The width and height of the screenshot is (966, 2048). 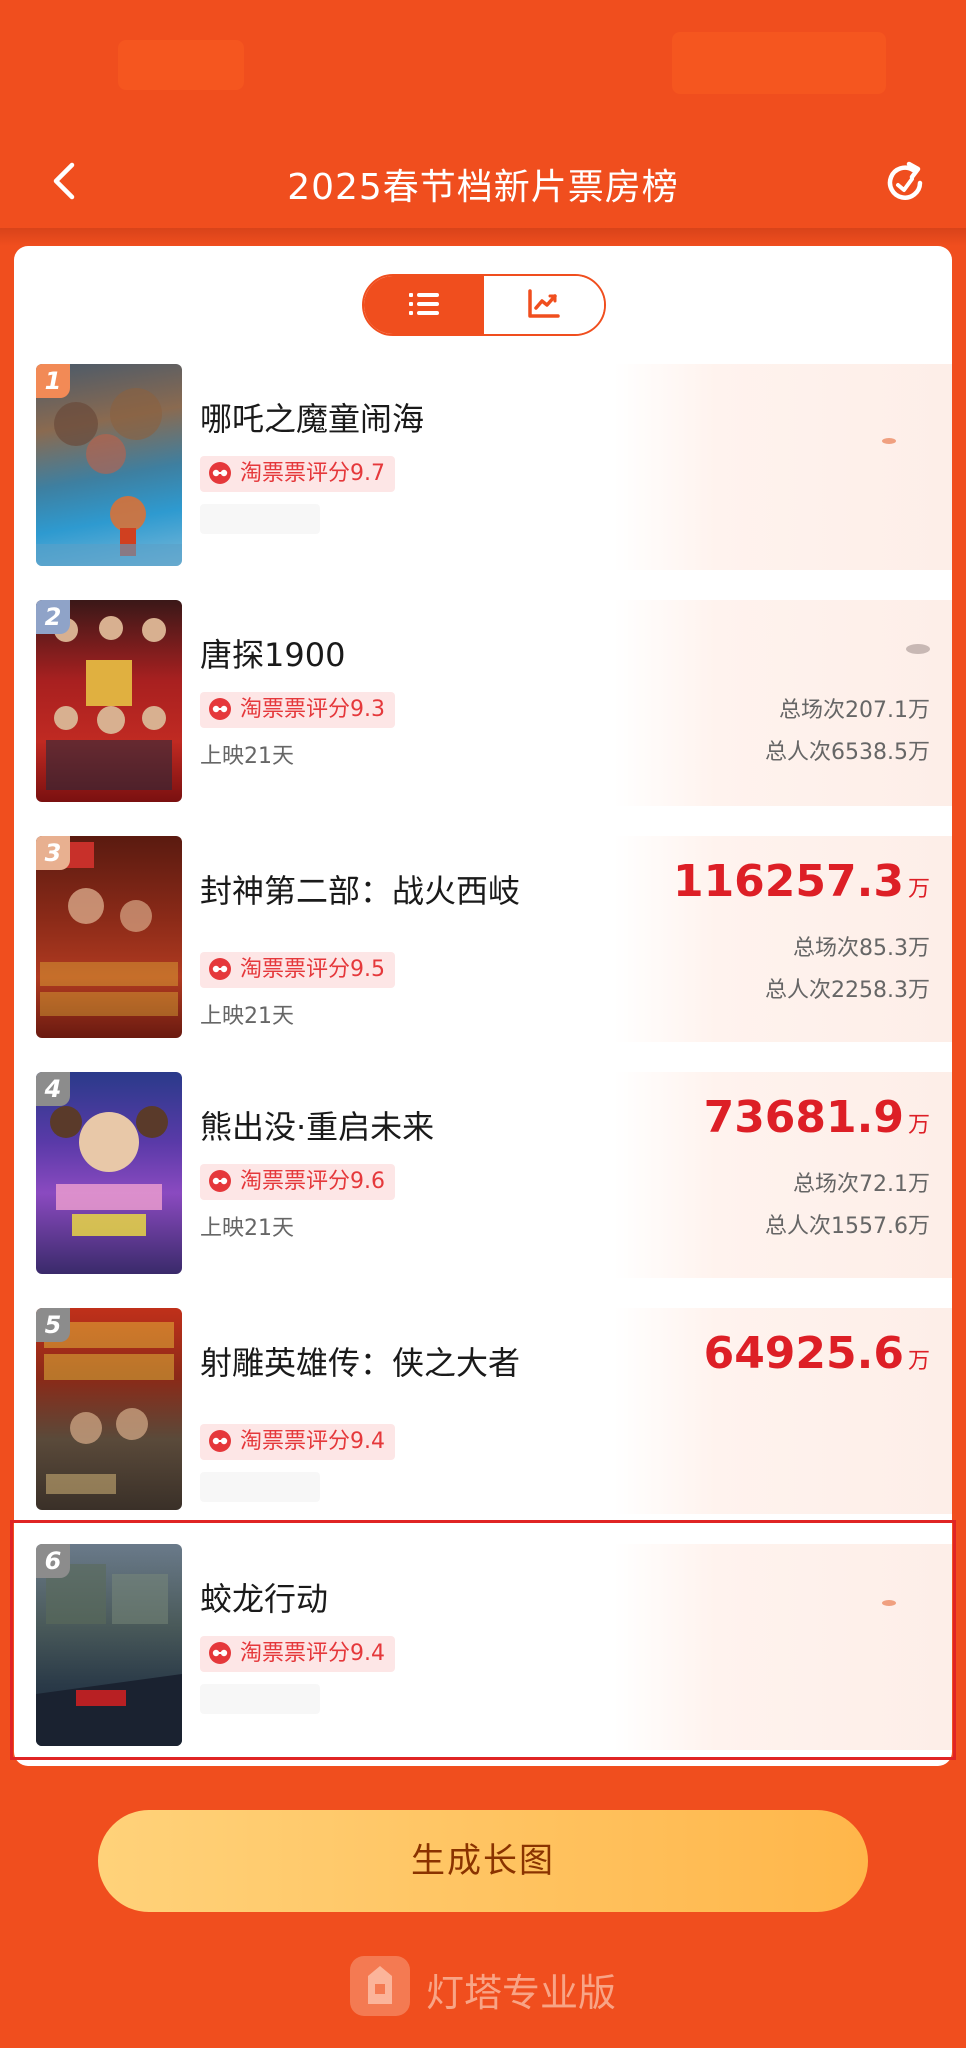 What do you see at coordinates (847, 990) in the screenshot?
I see `total-admissions: 总人次2258.3万` at bounding box center [847, 990].